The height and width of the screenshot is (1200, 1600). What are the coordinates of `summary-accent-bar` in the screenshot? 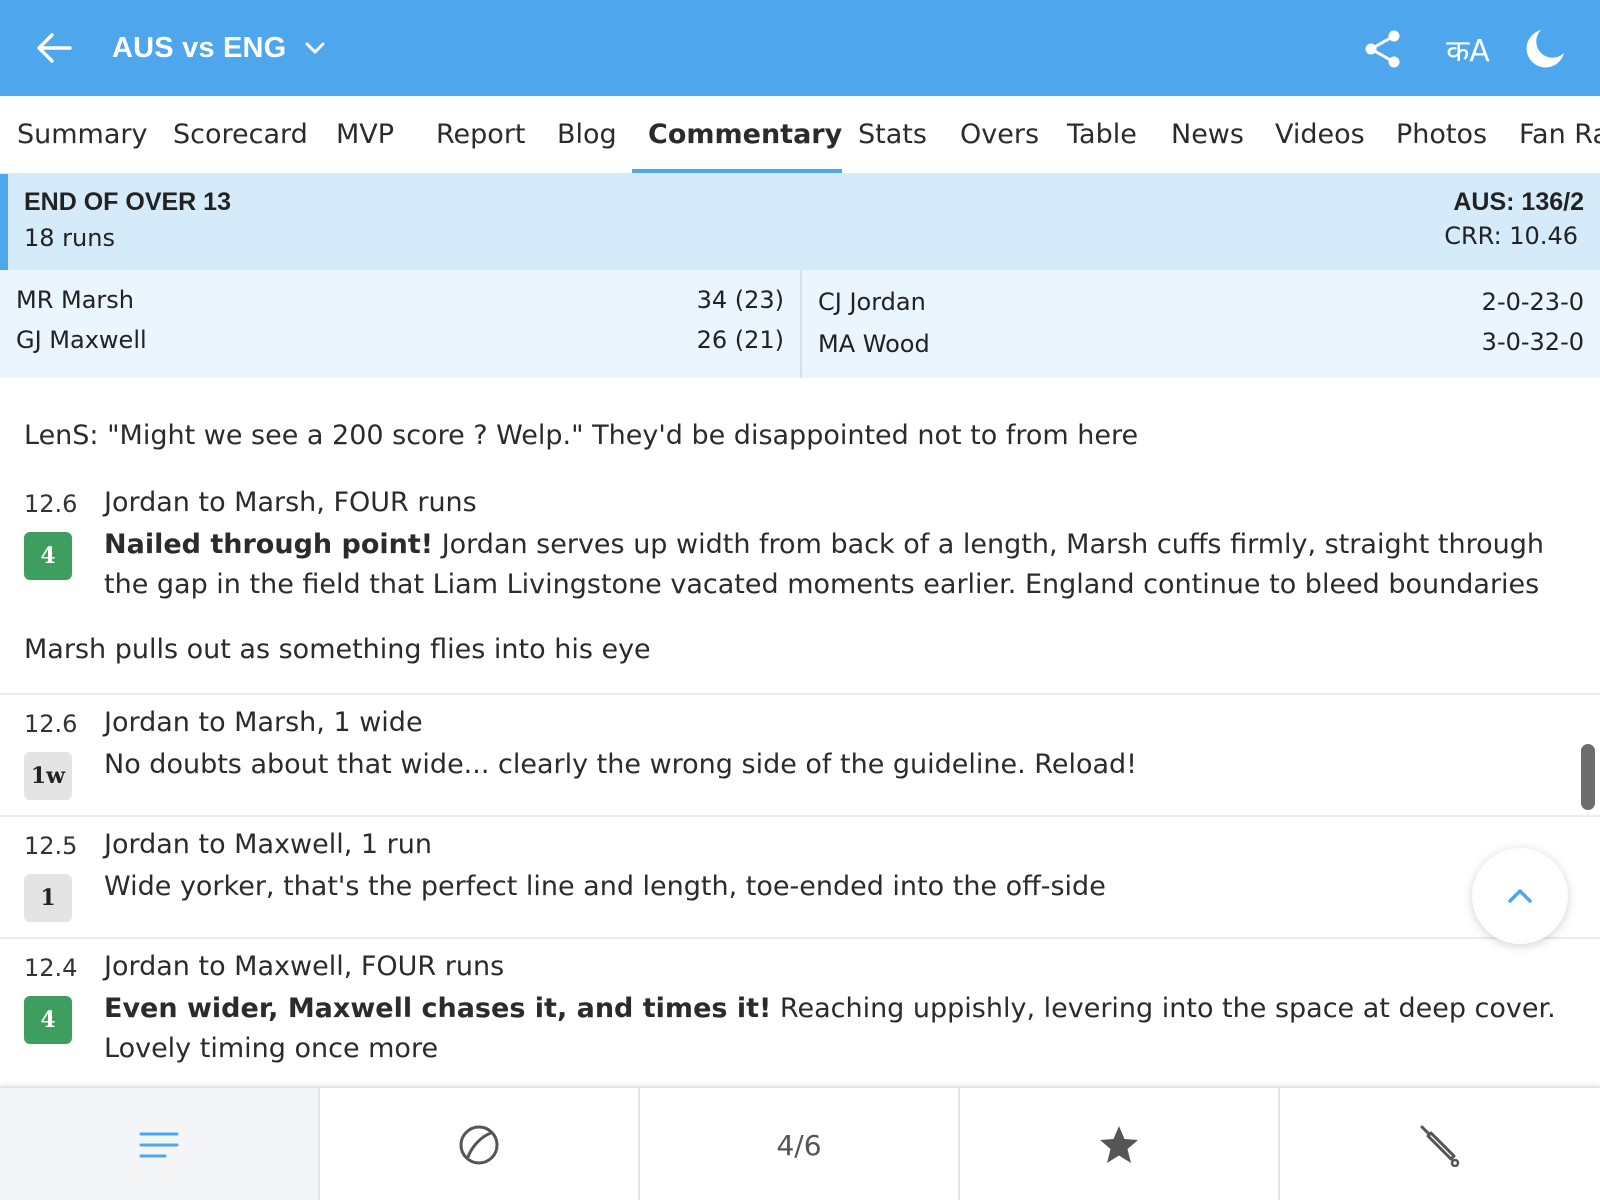 It's located at (4, 222).